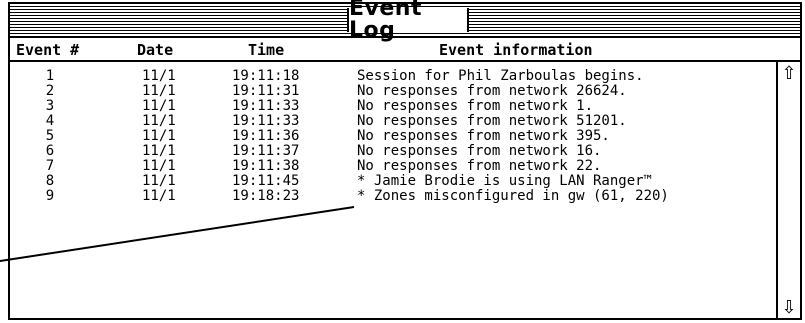  Describe the element at coordinates (50, 196) in the screenshot. I see `event-number: 9` at that location.